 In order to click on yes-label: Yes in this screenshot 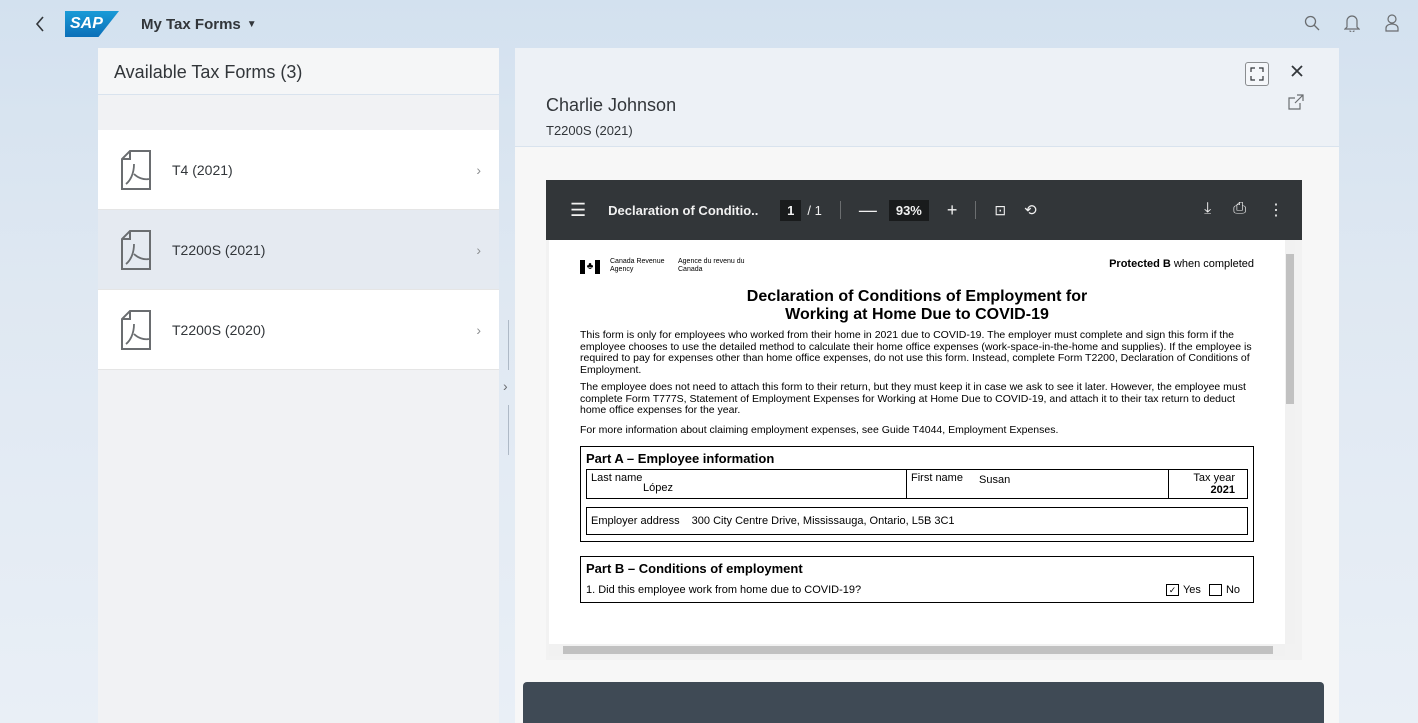, I will do `click(1191, 590)`.